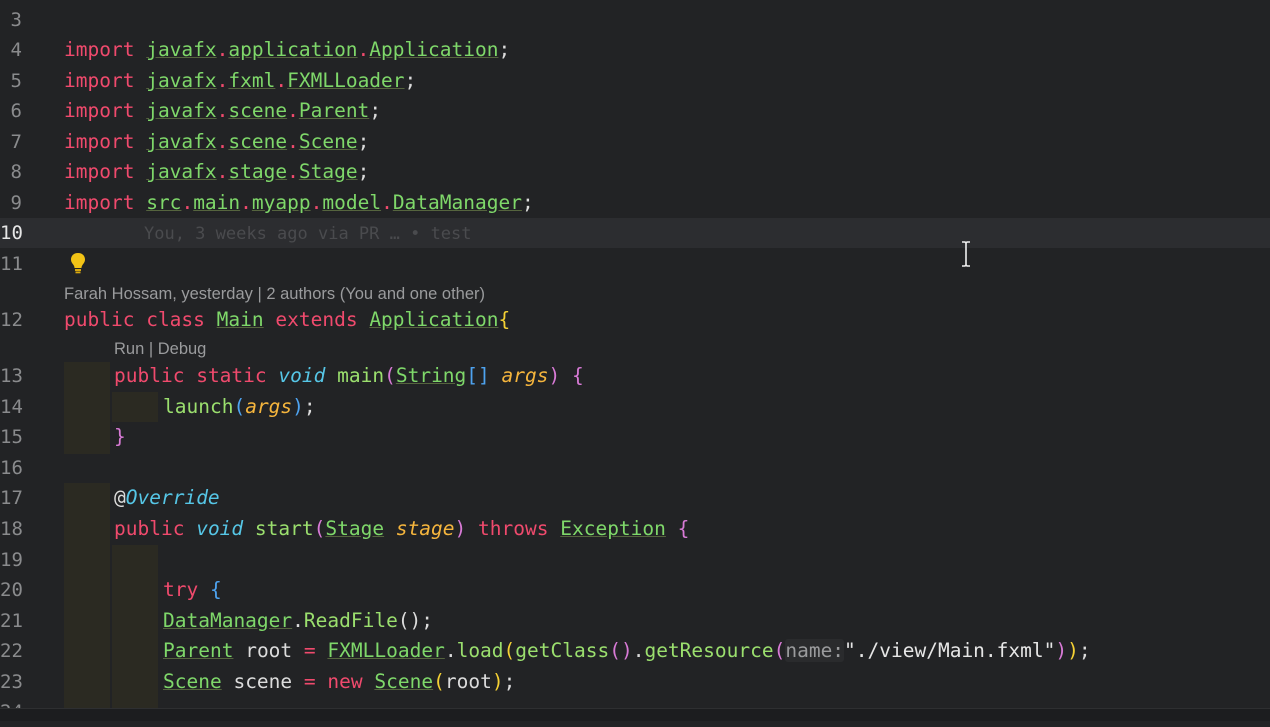  What do you see at coordinates (298, 620) in the screenshot?
I see `code-text: DataManager.ReadFile();` at bounding box center [298, 620].